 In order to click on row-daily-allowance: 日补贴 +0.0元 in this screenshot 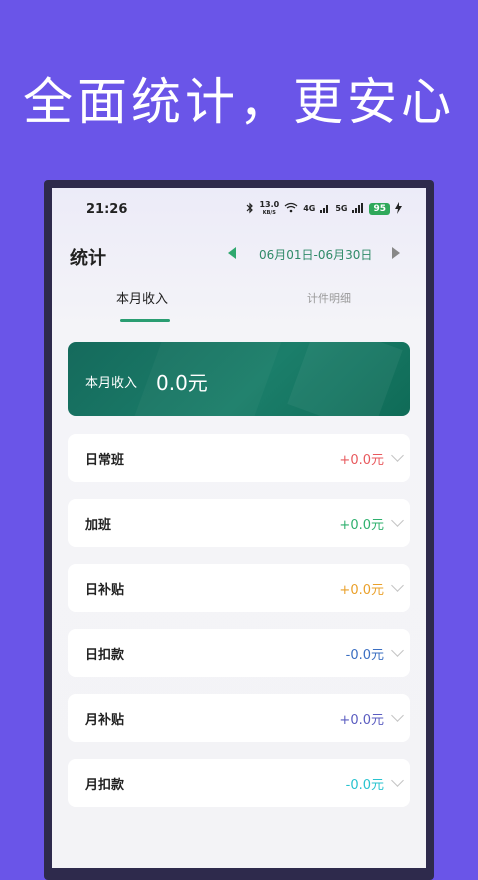, I will do `click(239, 588)`.